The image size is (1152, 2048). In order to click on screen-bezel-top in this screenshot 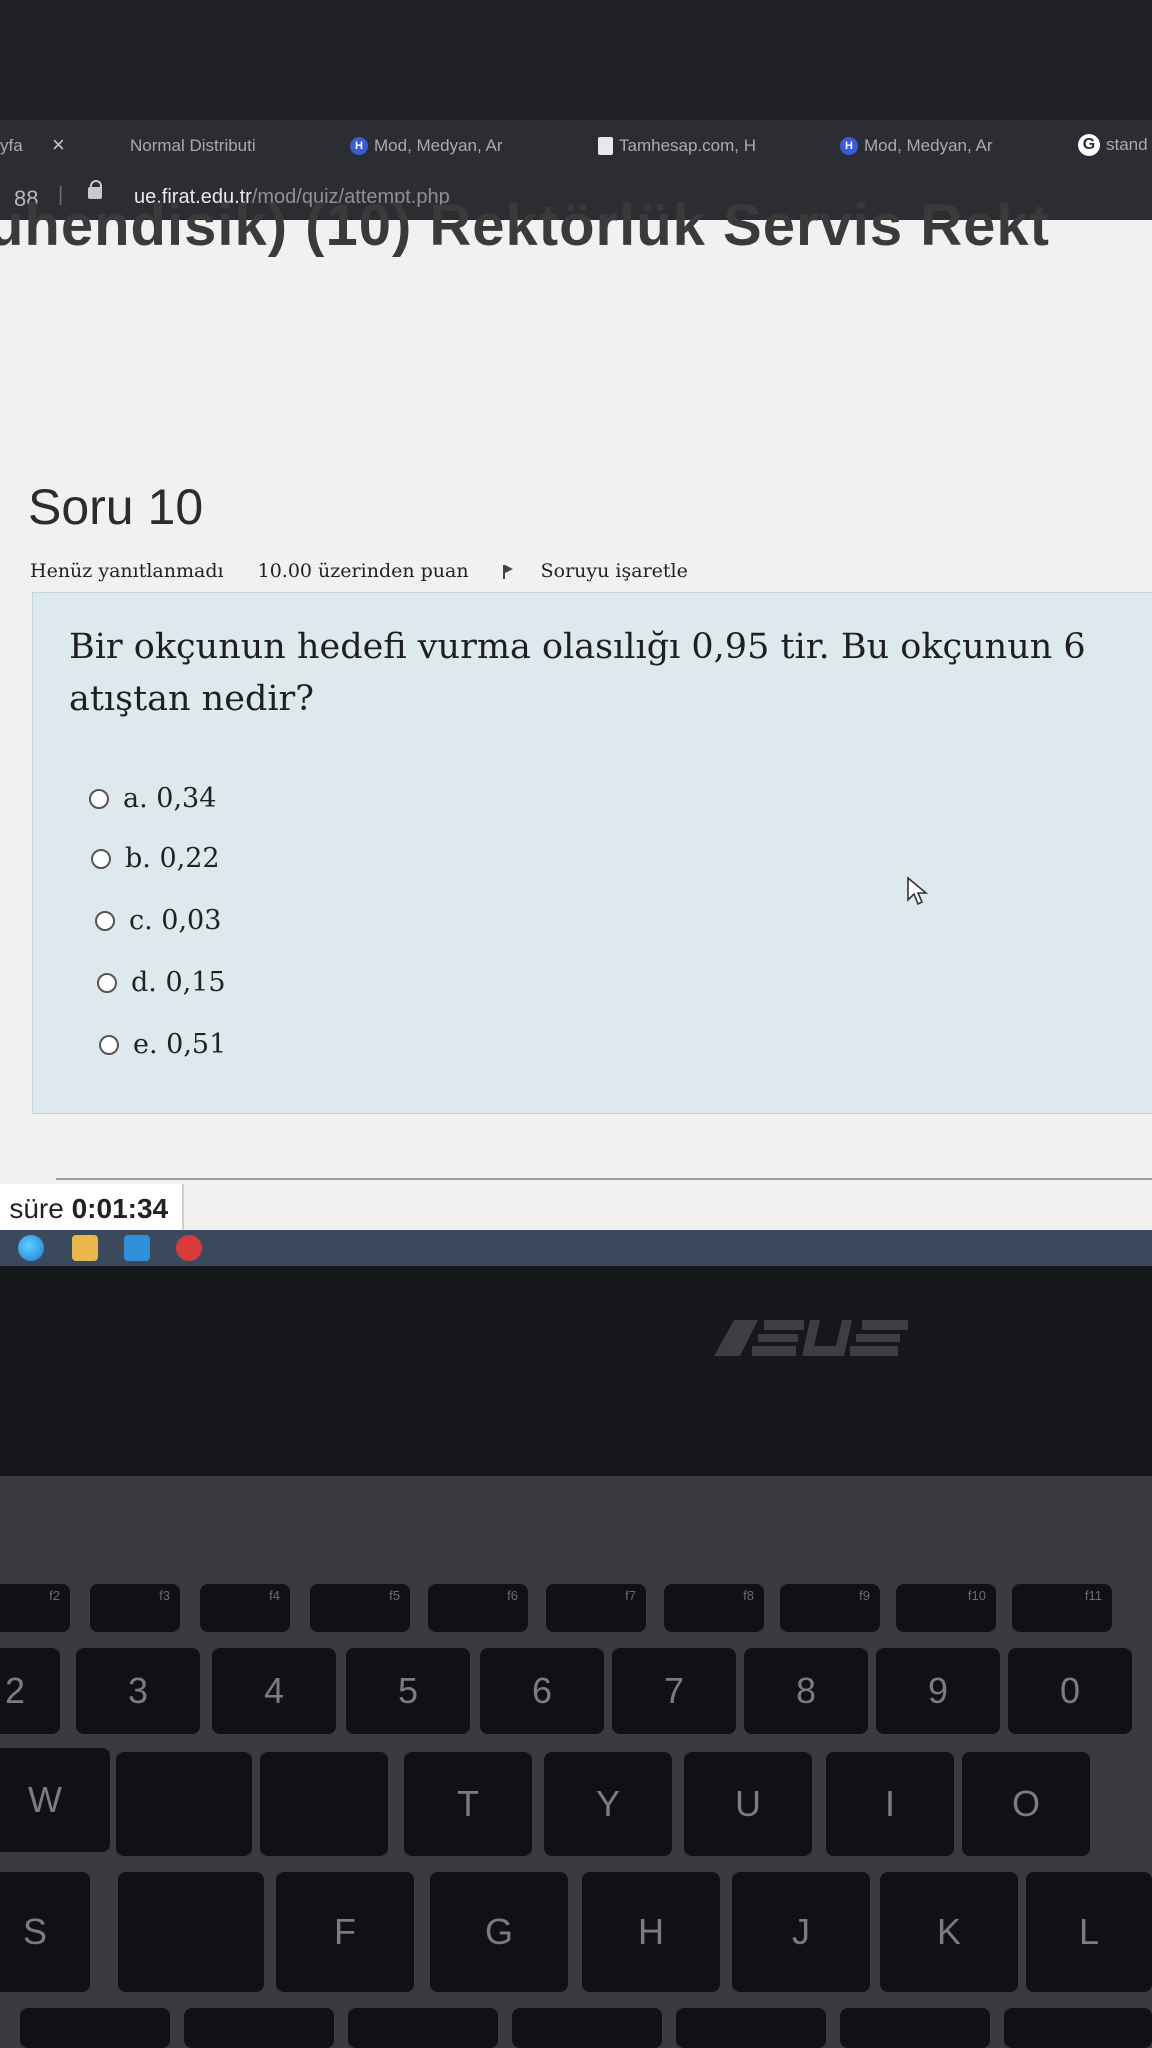, I will do `click(576, 60)`.